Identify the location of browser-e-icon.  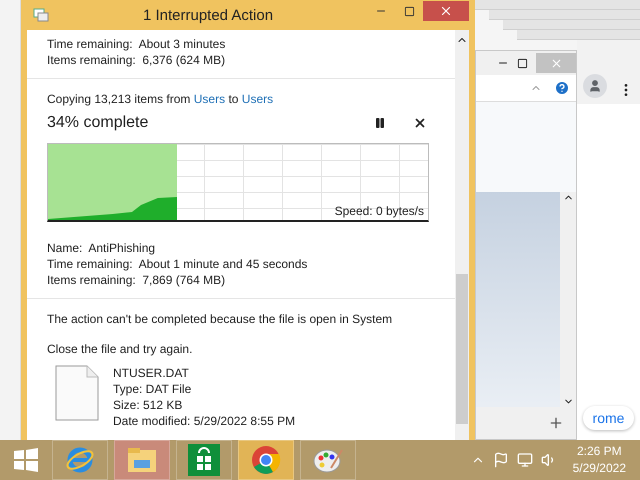
(80, 460).